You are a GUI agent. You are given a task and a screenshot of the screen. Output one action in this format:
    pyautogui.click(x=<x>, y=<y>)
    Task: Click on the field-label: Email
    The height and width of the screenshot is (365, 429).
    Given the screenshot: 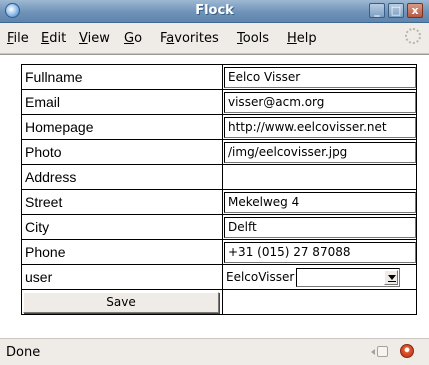 What is the action you would take?
    pyautogui.click(x=122, y=102)
    